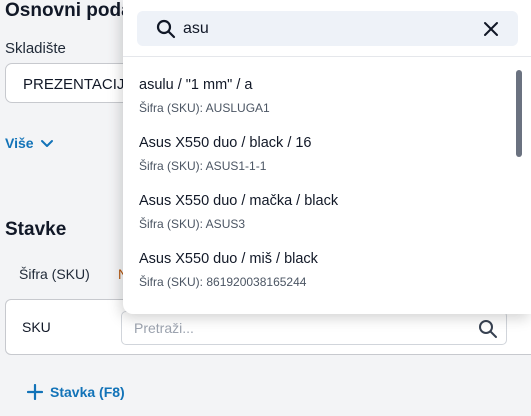 This screenshot has width=531, height=416. I want to click on dropdown-search-bar, so click(327, 28).